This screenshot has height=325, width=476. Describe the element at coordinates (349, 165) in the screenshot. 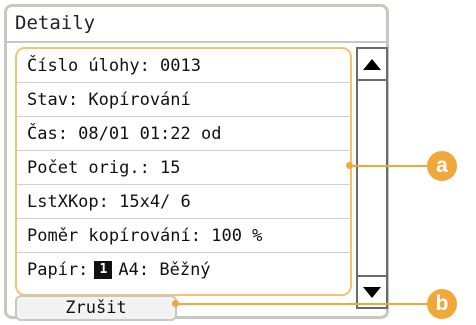

I see `callout-a-dot` at that location.